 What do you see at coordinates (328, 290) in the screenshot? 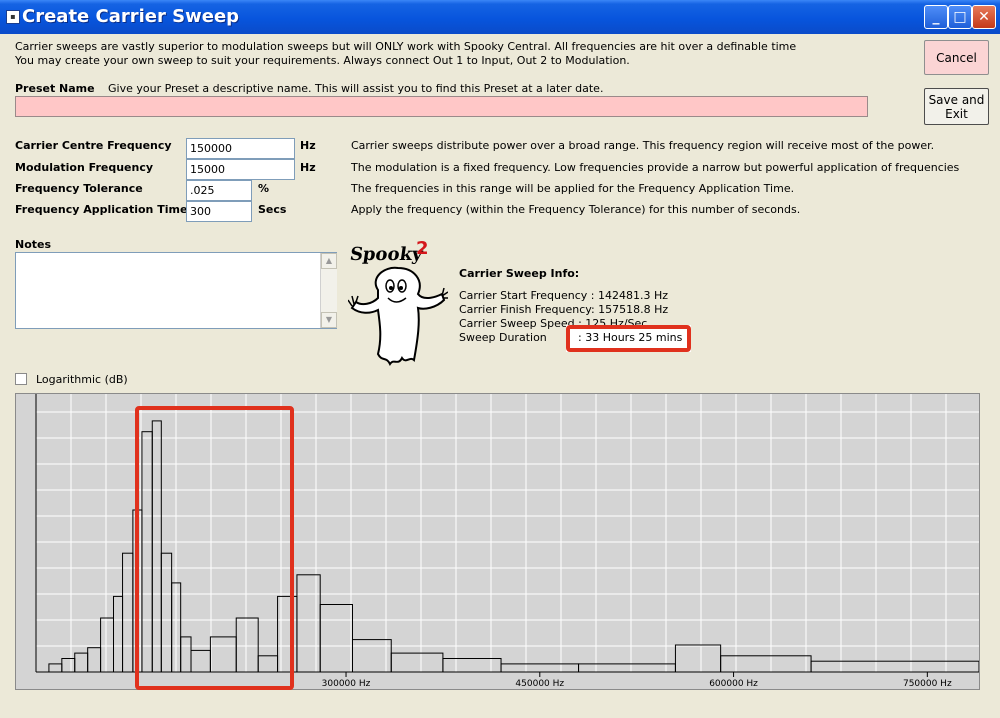
I see `notes-scrollbar: ▲ ▼` at bounding box center [328, 290].